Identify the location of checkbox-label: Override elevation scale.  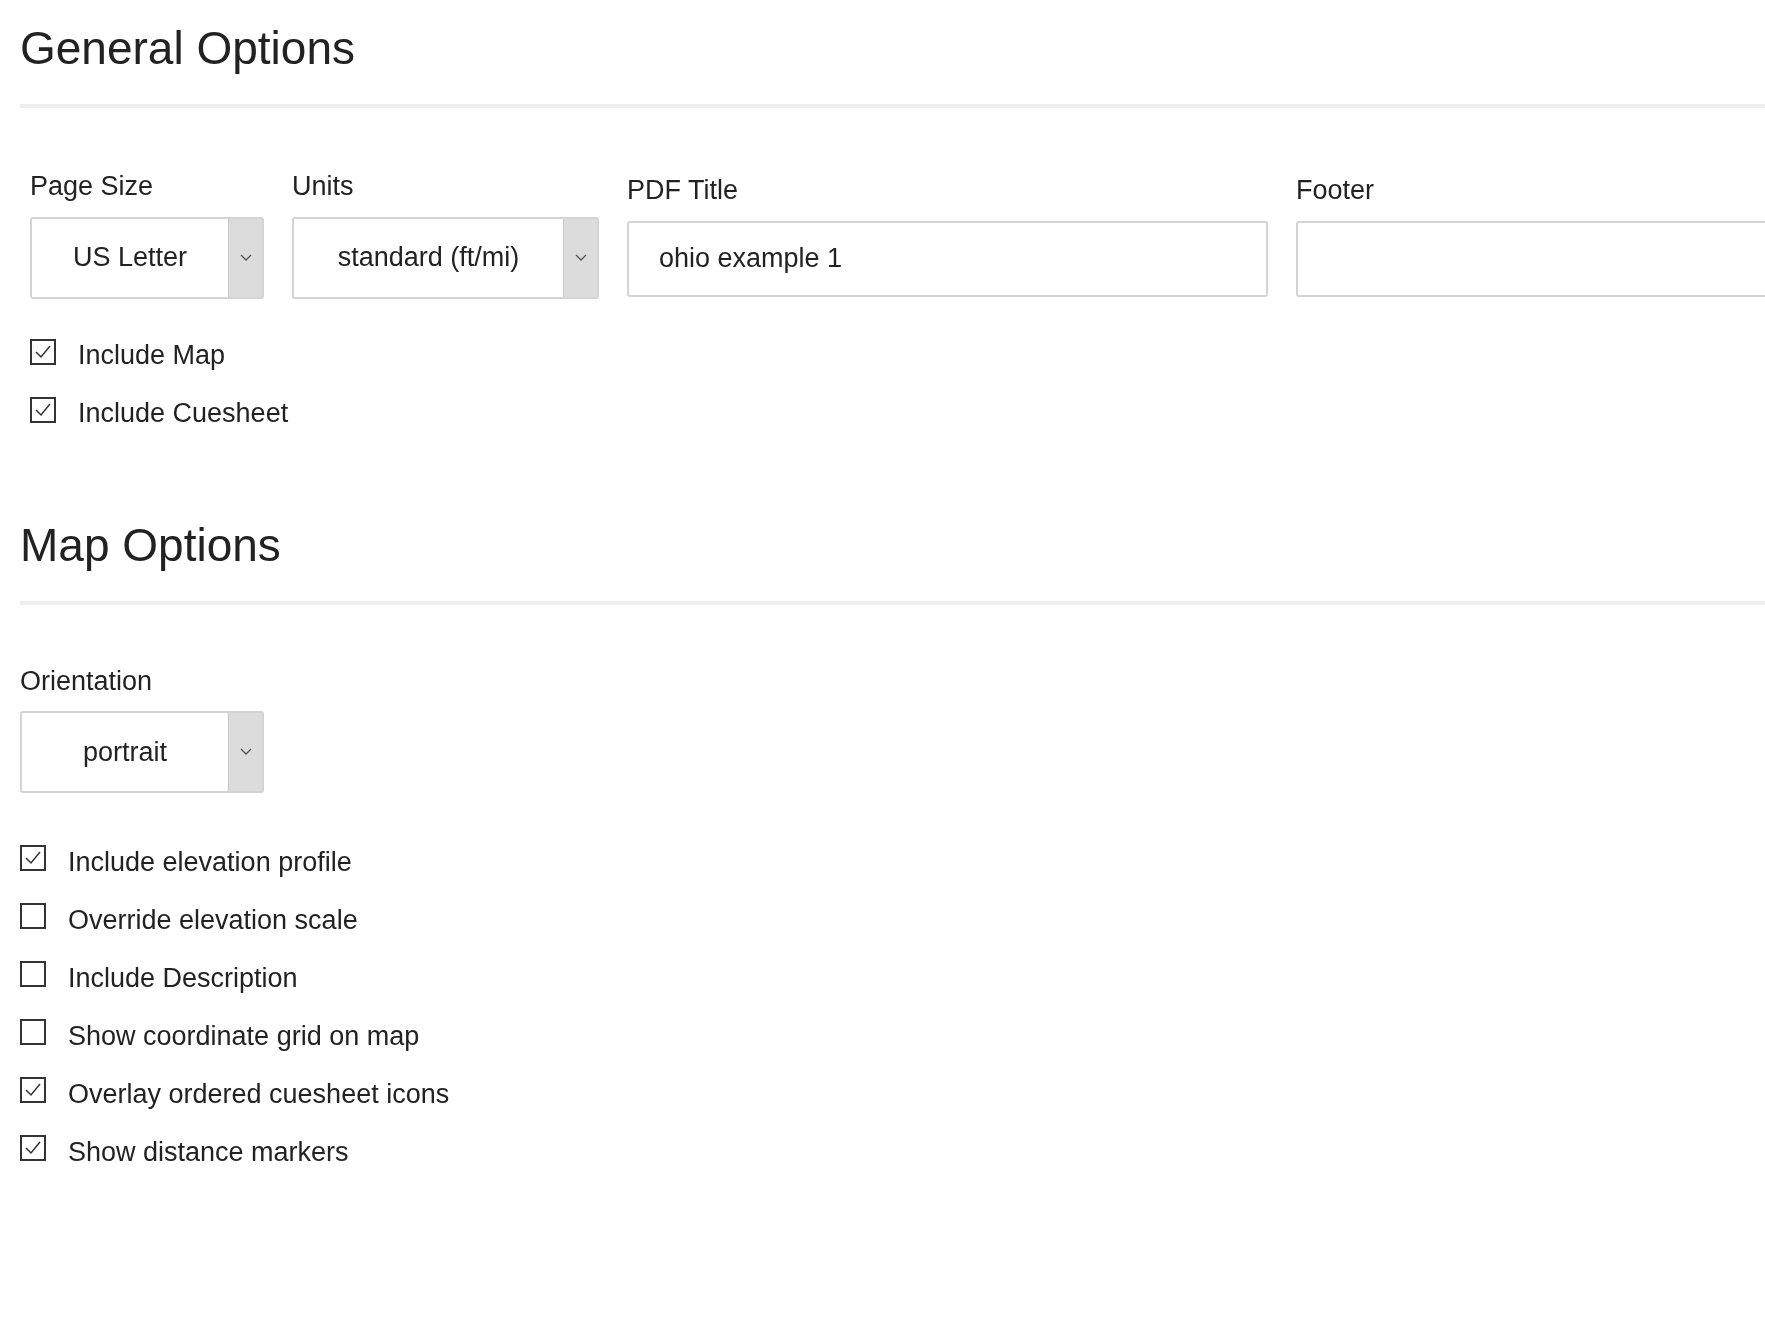
(213, 920).